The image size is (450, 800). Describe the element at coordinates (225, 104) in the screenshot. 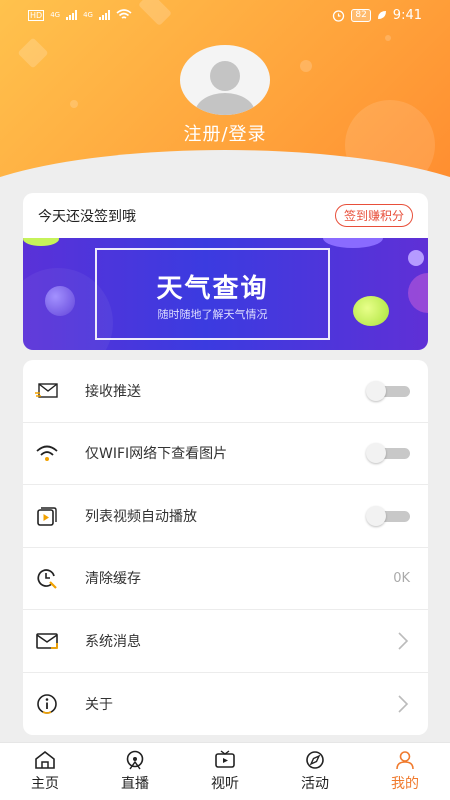

I see `avatar-body` at that location.